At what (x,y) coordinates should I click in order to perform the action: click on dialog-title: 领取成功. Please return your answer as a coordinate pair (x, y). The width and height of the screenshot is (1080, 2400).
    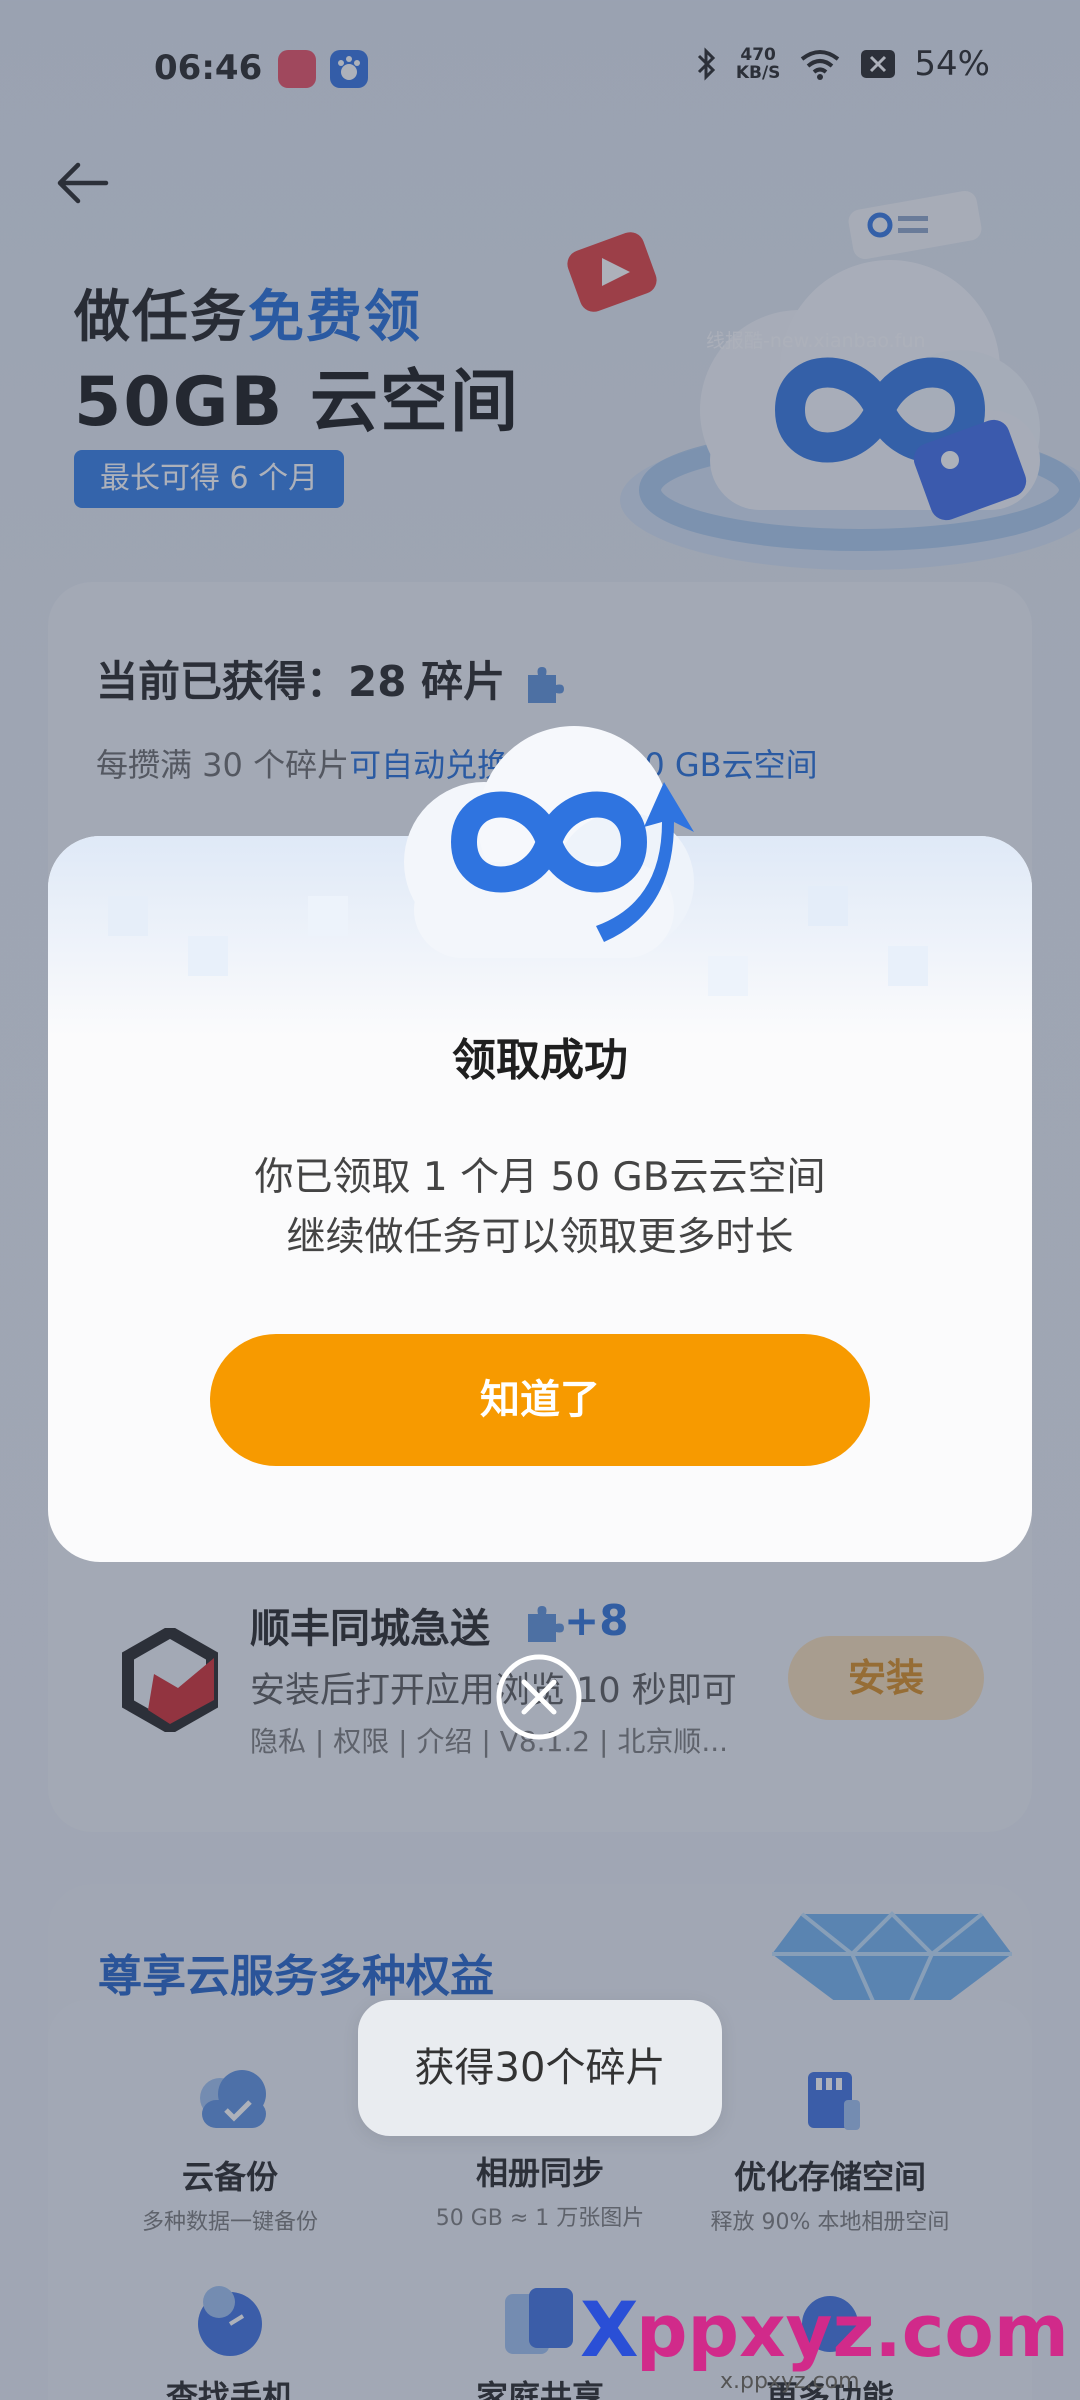
    Looking at the image, I should click on (540, 1060).